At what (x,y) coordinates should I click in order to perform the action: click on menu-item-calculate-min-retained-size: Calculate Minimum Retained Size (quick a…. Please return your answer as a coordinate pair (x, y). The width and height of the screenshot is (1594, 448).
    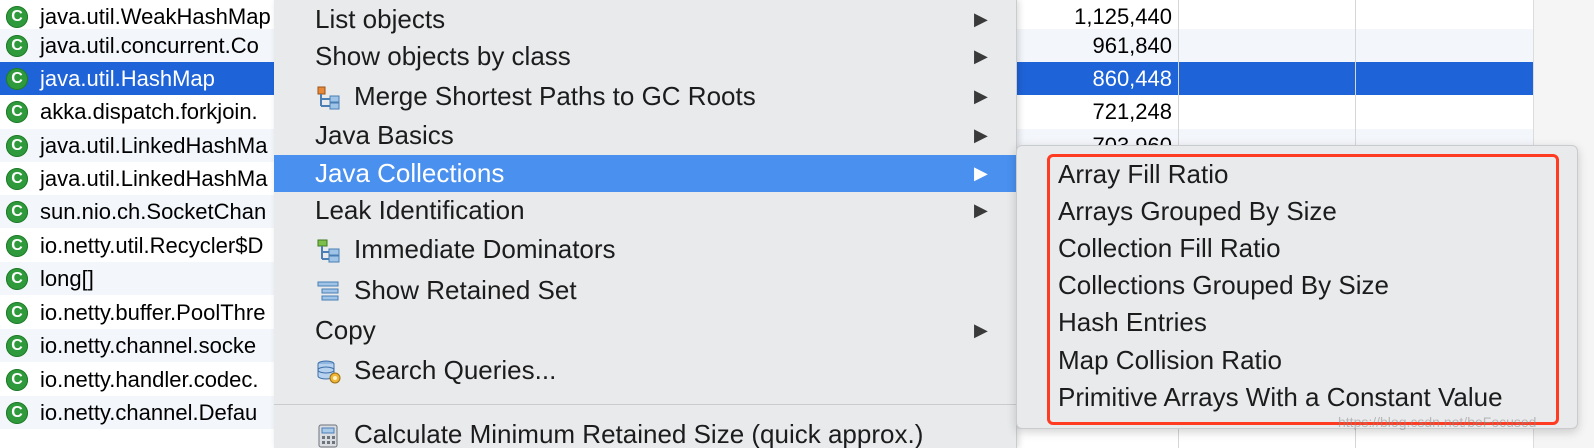
    Looking at the image, I should click on (645, 432).